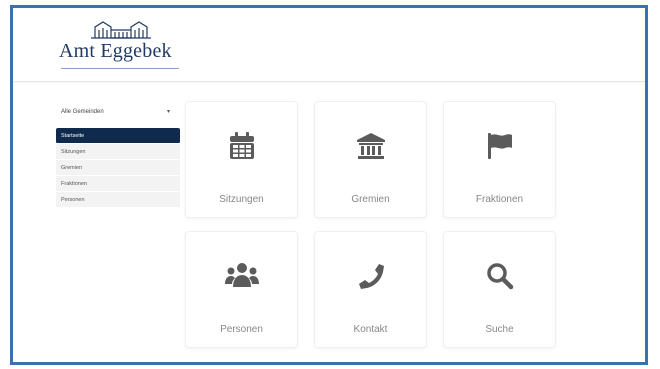 The height and width of the screenshot is (369, 660). What do you see at coordinates (118, 200) in the screenshot?
I see `sidebar-item-personen: Personen` at bounding box center [118, 200].